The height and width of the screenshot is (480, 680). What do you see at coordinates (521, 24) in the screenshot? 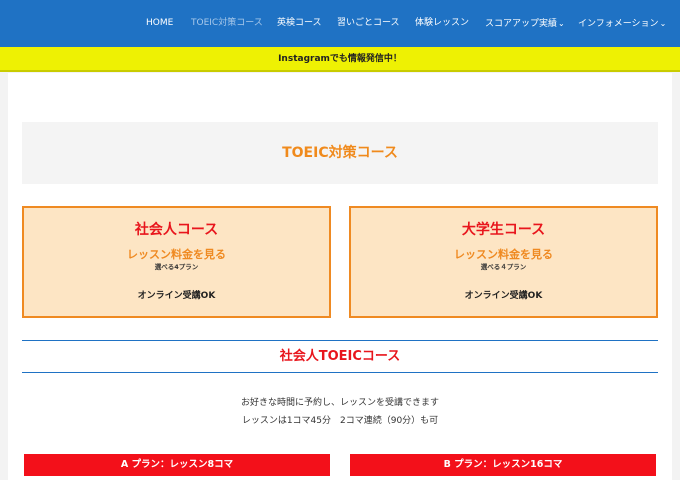
I see `nav-score-up-label: スコアアップ実績` at bounding box center [521, 24].